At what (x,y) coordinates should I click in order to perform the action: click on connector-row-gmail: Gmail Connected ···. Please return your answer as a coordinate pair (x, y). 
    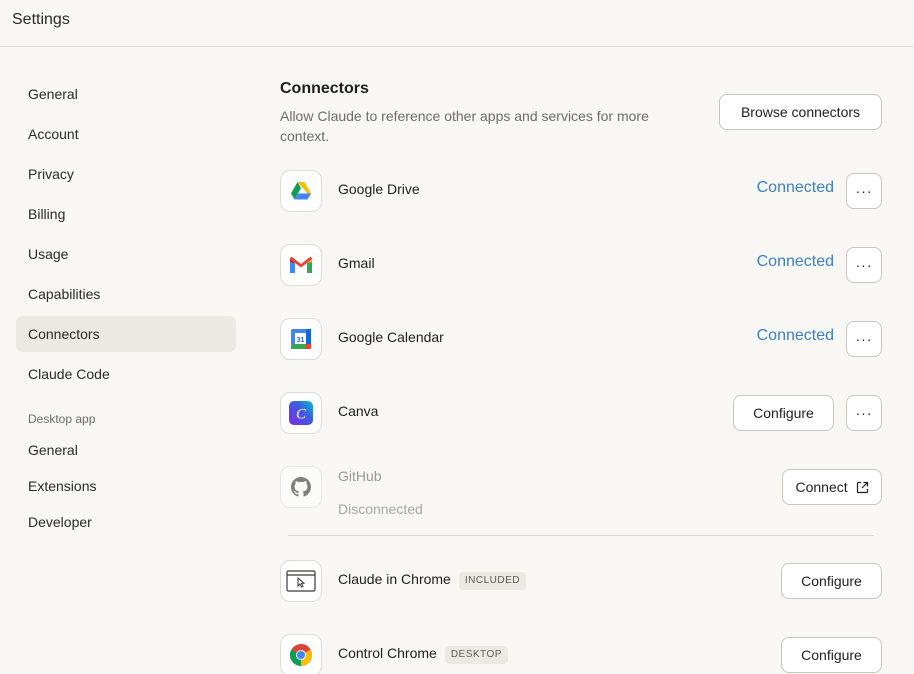
    Looking at the image, I should click on (581, 265).